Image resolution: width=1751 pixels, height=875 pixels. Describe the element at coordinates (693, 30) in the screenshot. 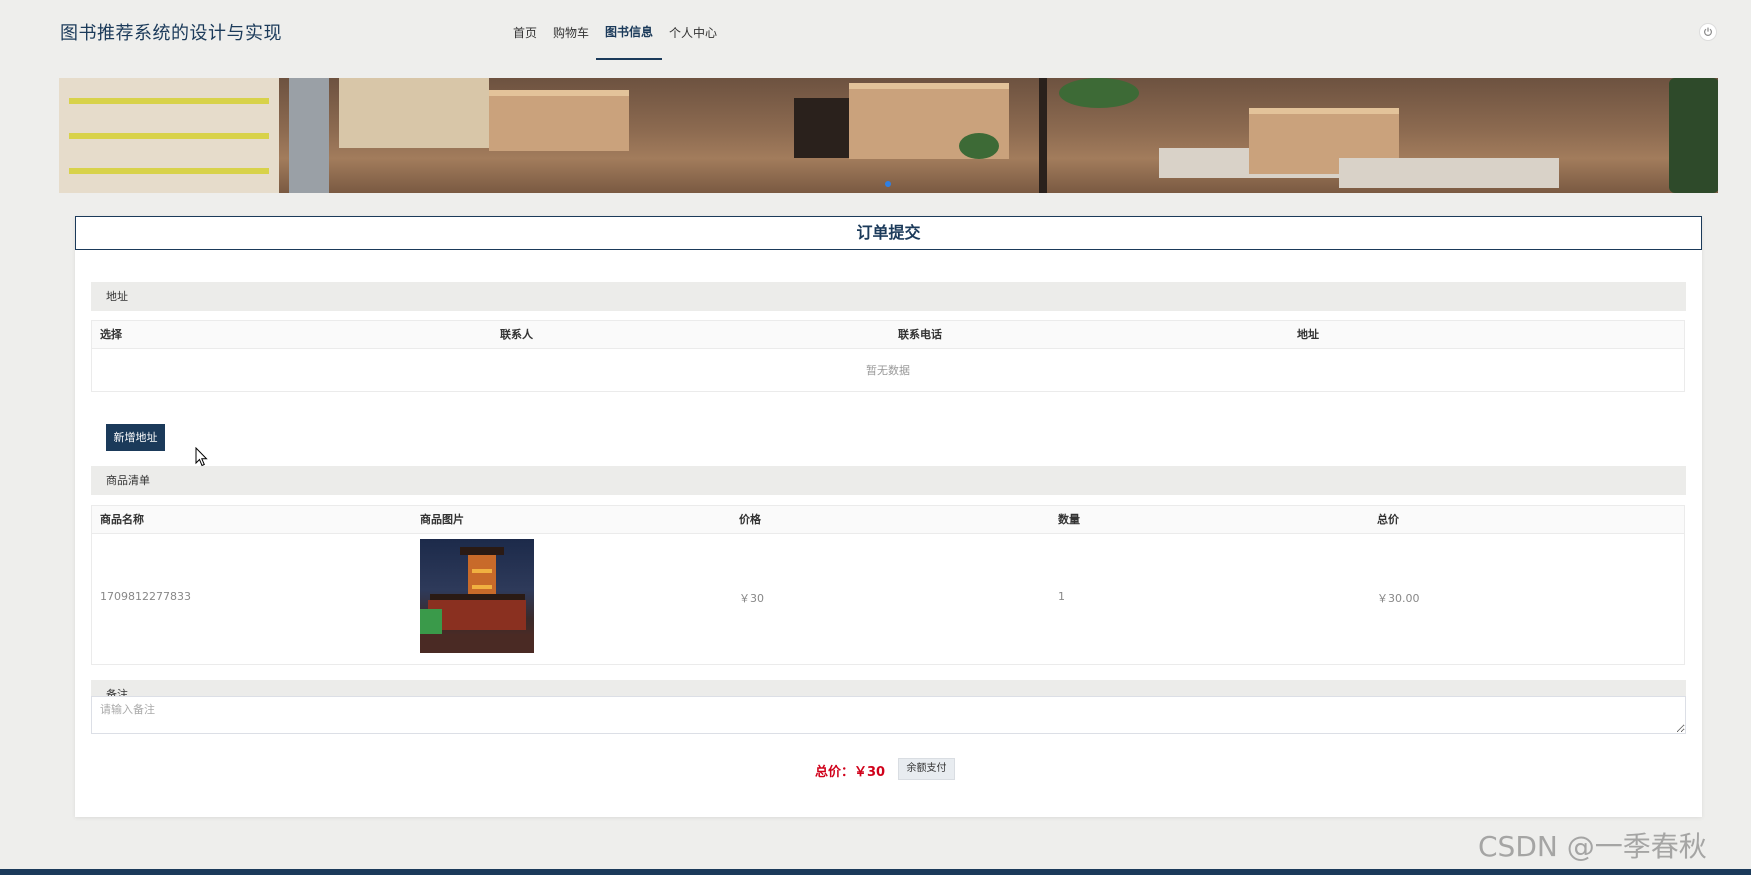

I see `nav-personal-center: 个人中心` at that location.